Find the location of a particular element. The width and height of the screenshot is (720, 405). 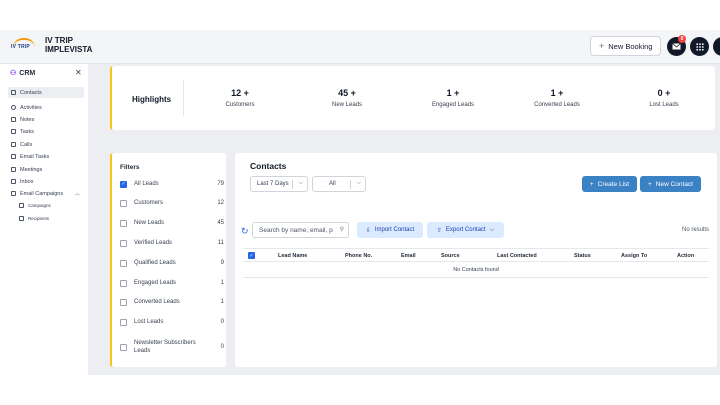

calendar-icon is located at coordinates (13, 169).